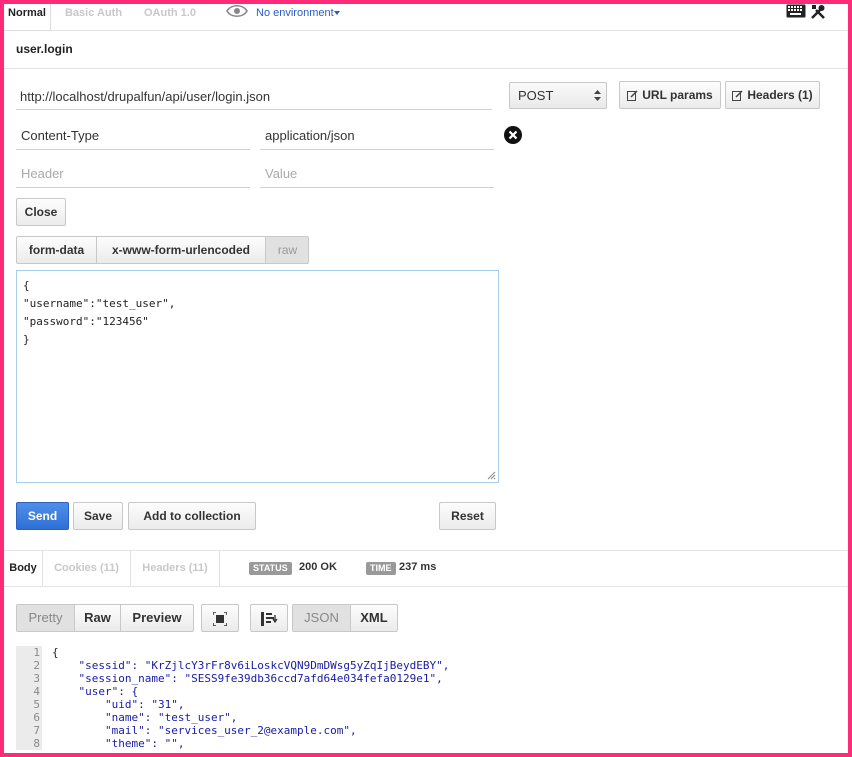  What do you see at coordinates (29, 730) in the screenshot?
I see `line-number: 7` at bounding box center [29, 730].